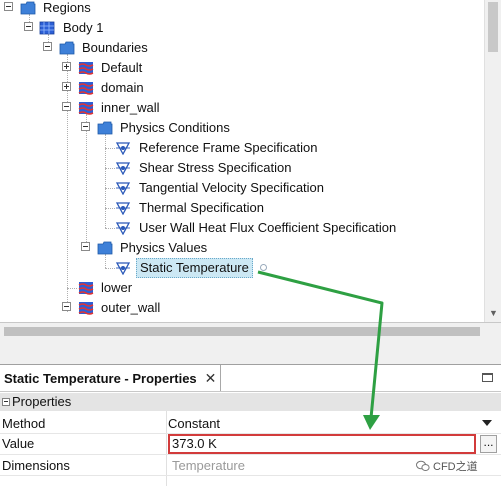 The height and width of the screenshot is (486, 501). Describe the element at coordinates (18, 443) in the screenshot. I see `property-name: Value` at that location.